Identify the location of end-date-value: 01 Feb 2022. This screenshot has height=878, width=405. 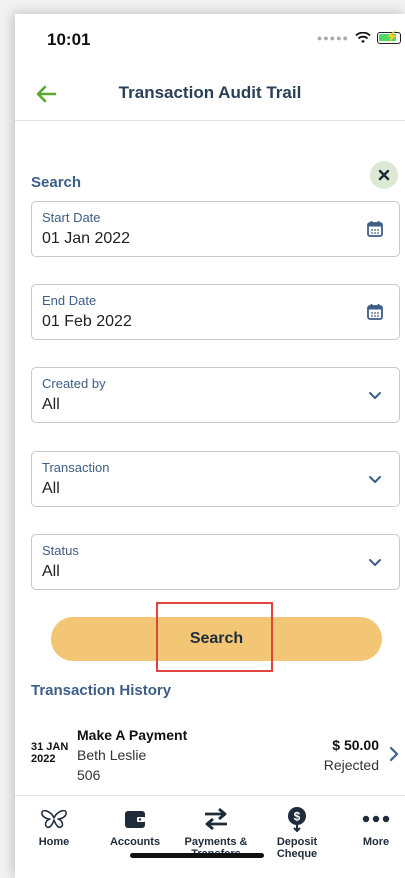
(87, 321).